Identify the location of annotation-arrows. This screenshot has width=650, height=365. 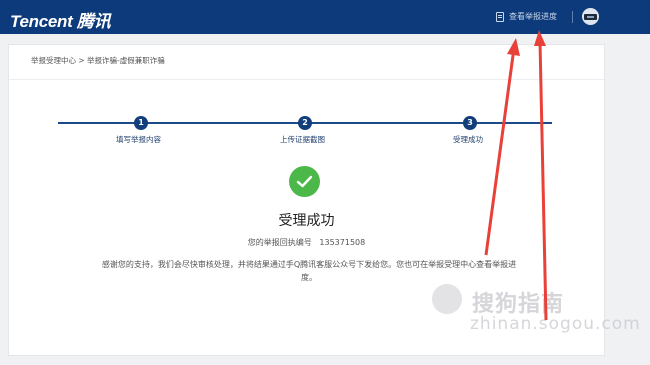
(516, 175).